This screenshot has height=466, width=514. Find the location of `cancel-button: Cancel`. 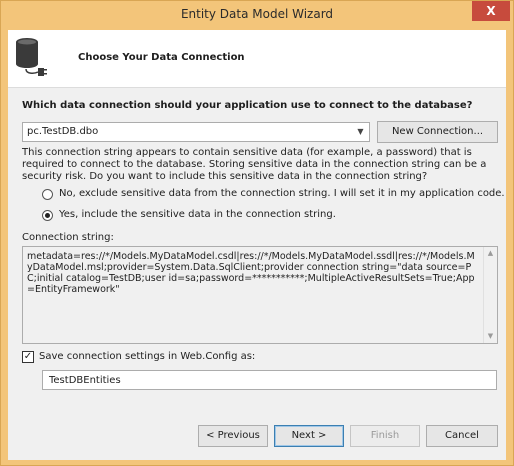

cancel-button: Cancel is located at coordinates (462, 436).